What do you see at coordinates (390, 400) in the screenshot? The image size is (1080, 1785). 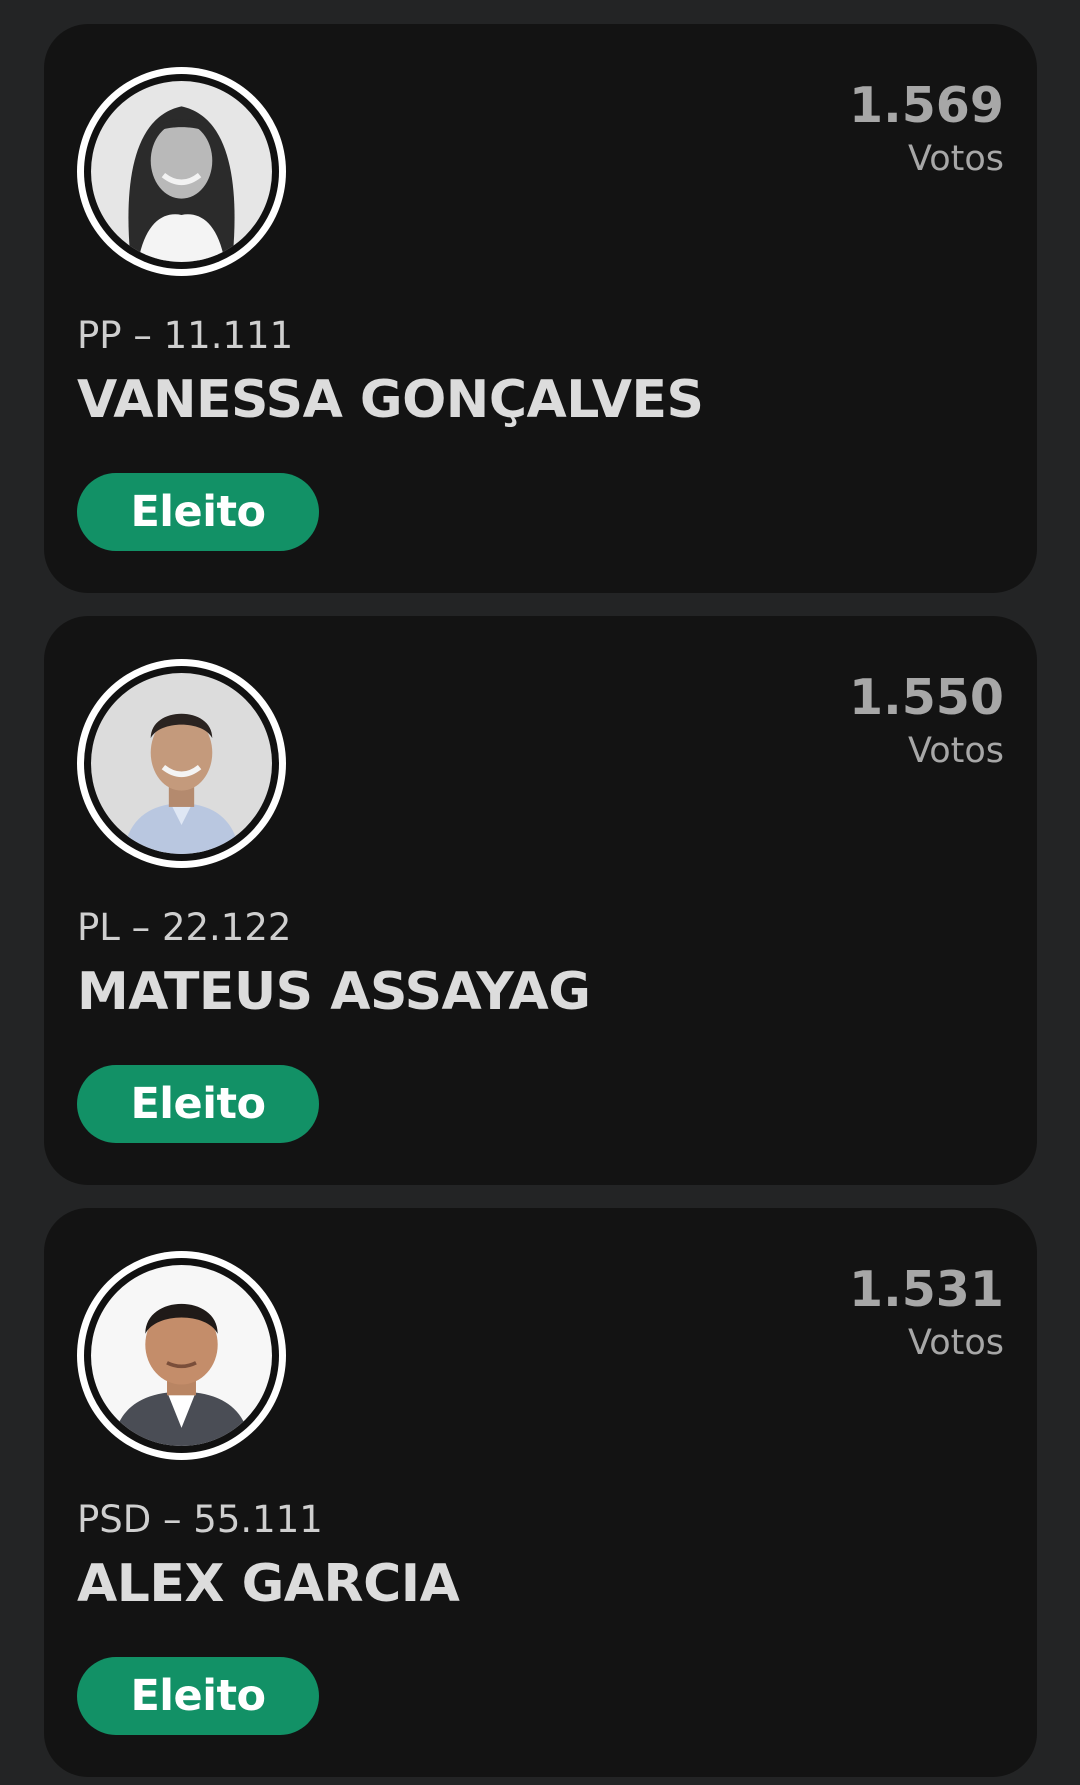 I see `candidate-name: VANESSA GONÇALVES` at bounding box center [390, 400].